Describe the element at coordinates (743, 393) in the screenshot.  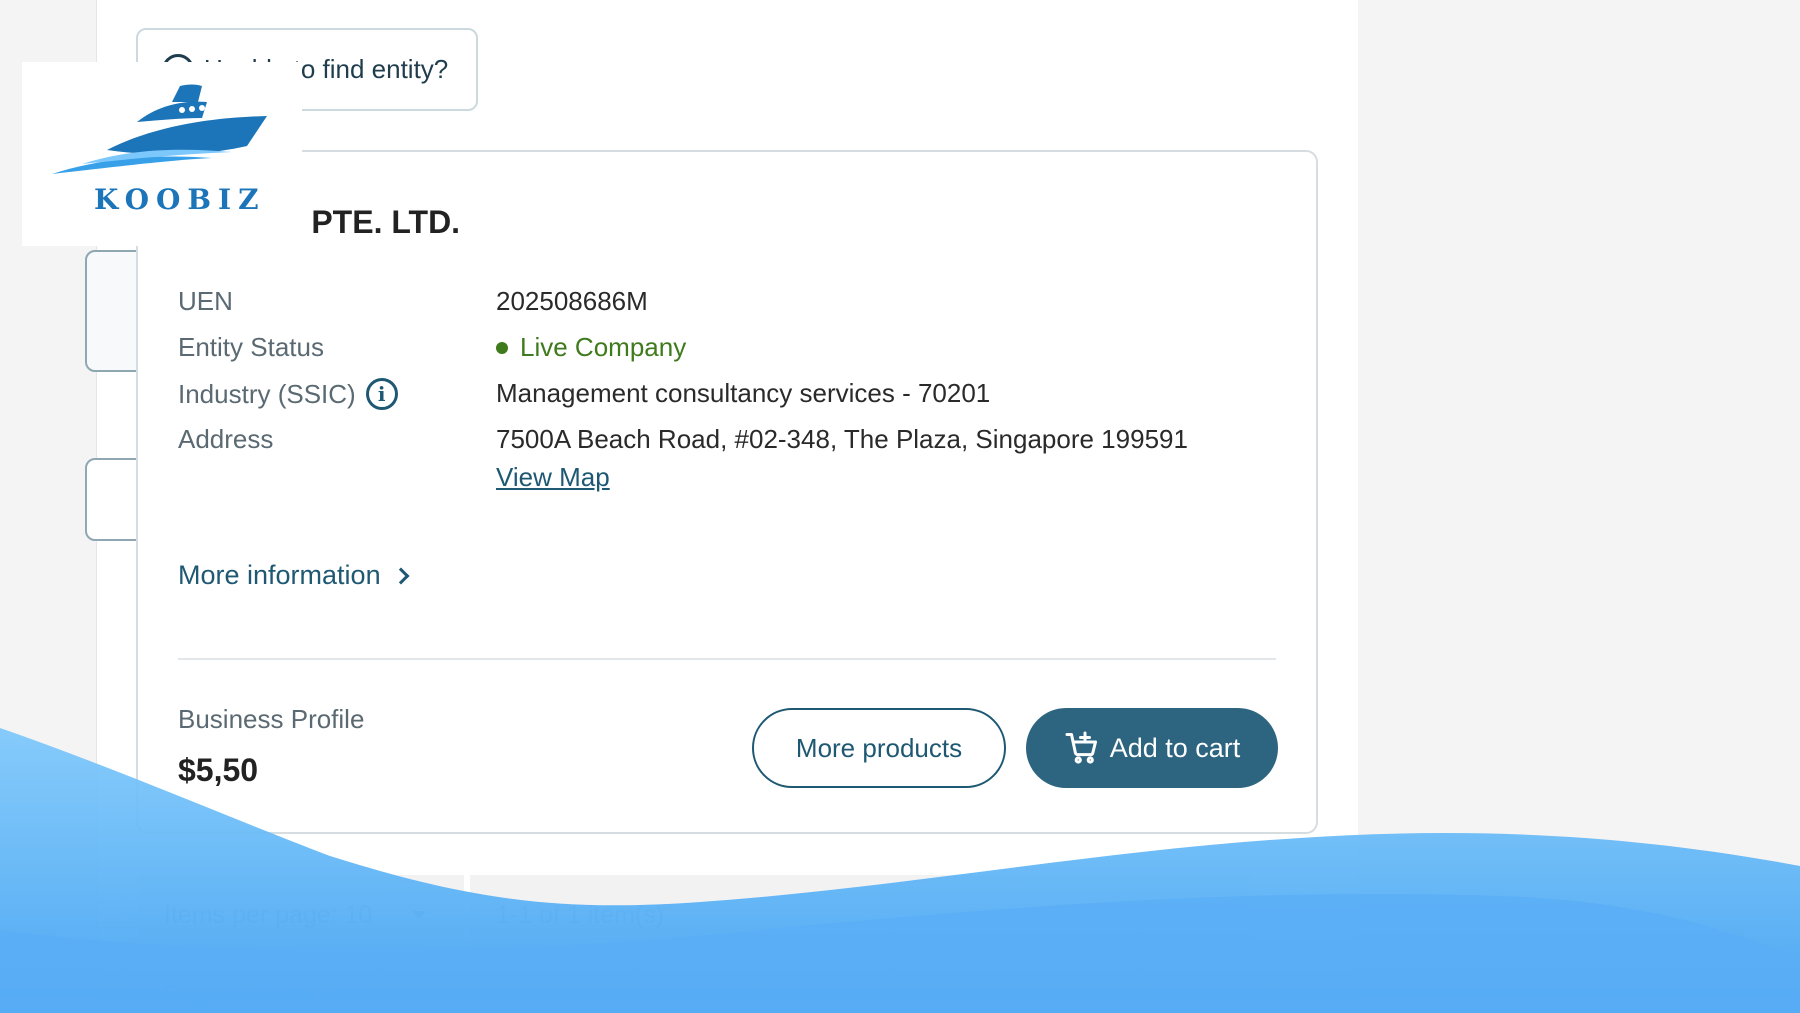
I see `industry-value: Management consultancy services - 70201` at that location.